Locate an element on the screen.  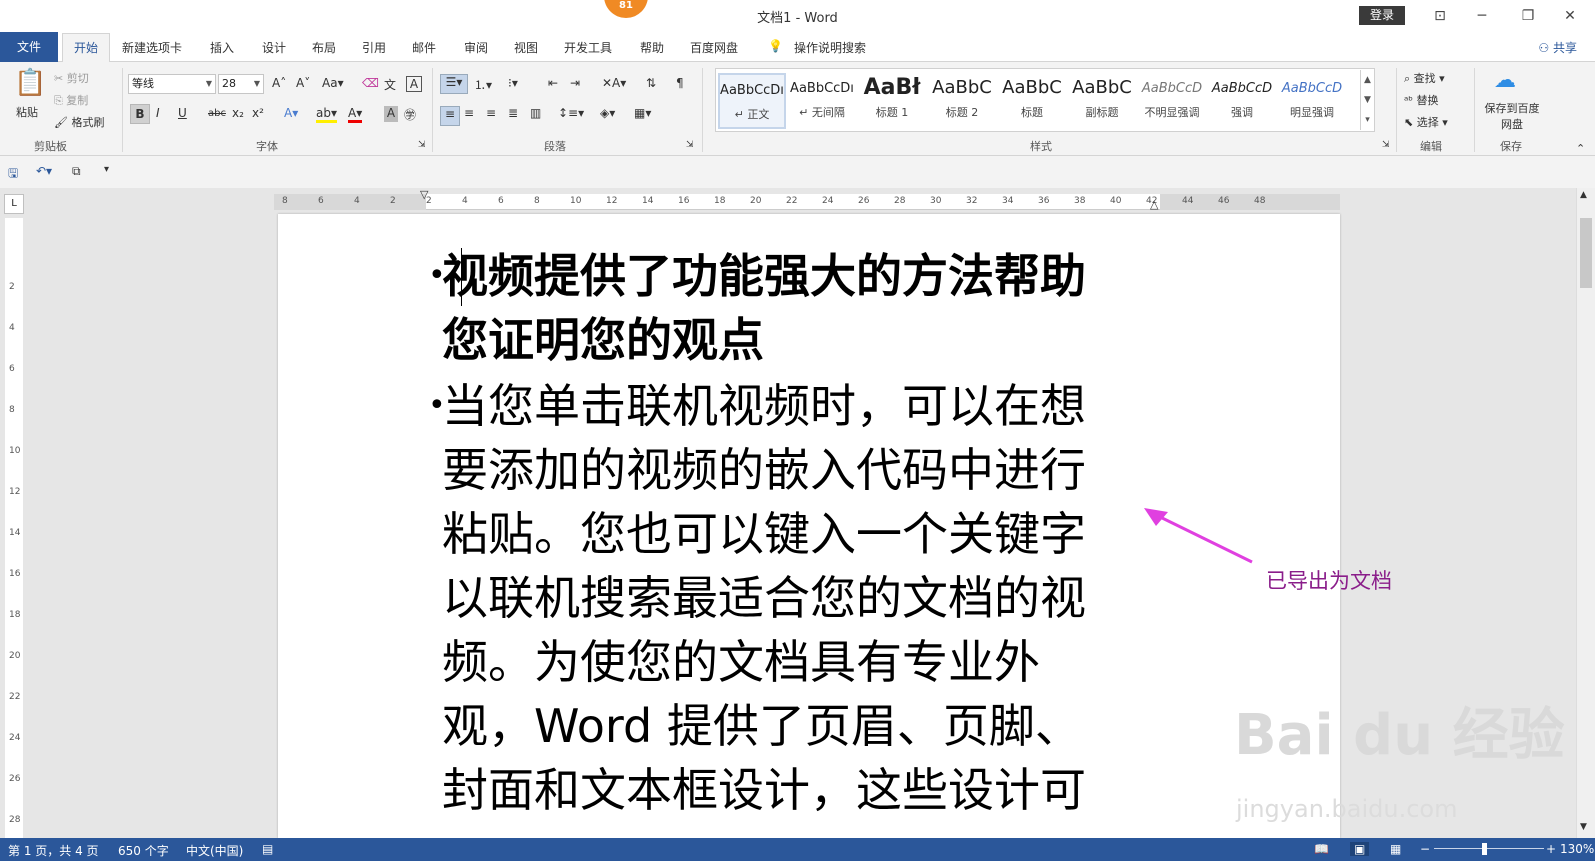
format-painter-button: 🖌 格式刷 is located at coordinates (79, 122).